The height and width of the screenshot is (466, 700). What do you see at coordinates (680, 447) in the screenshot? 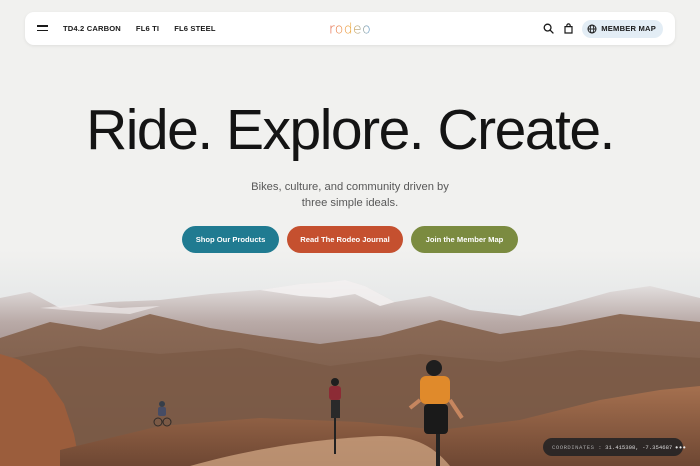
I see `more-options-icon: •••` at bounding box center [680, 447].